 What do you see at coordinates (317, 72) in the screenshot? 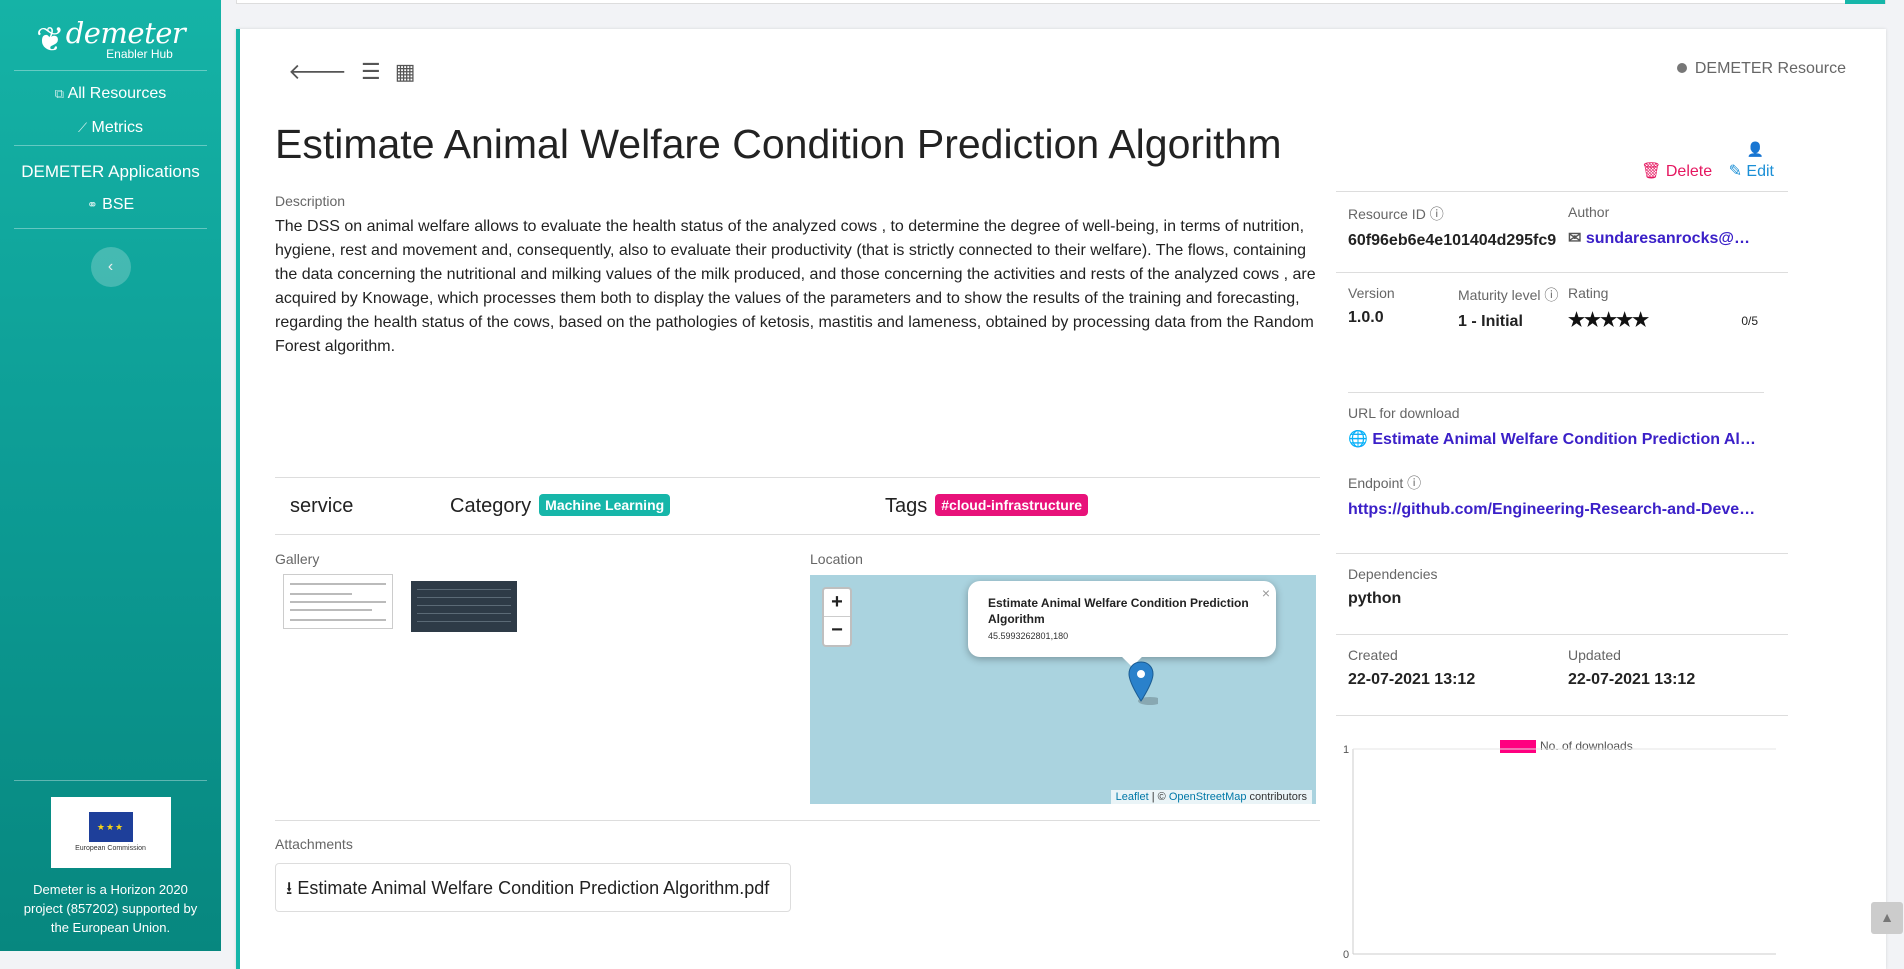
I see `back-arrow-icon: 🡐` at bounding box center [317, 72].